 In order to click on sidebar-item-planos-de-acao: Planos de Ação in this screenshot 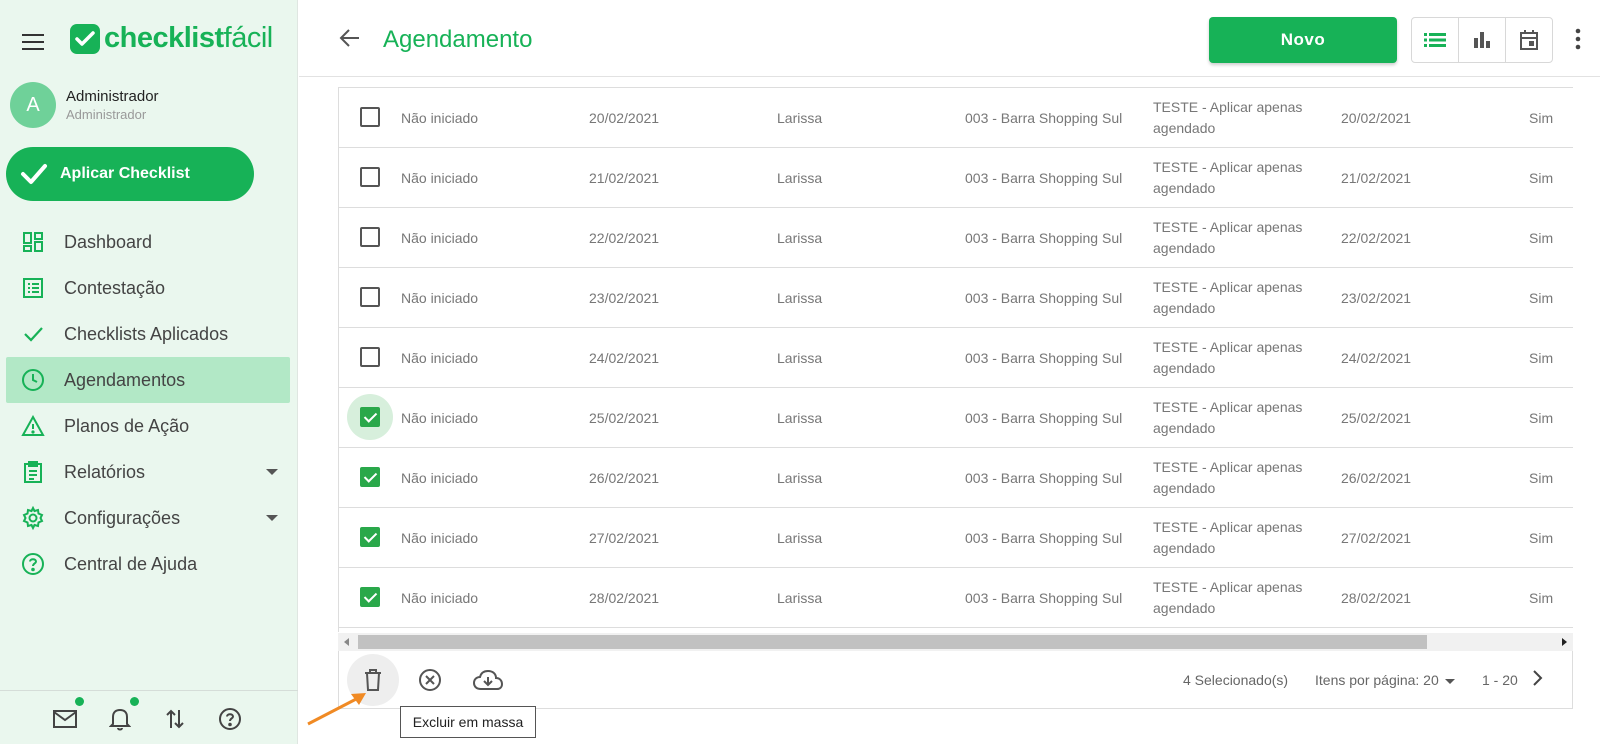, I will do `click(148, 426)`.